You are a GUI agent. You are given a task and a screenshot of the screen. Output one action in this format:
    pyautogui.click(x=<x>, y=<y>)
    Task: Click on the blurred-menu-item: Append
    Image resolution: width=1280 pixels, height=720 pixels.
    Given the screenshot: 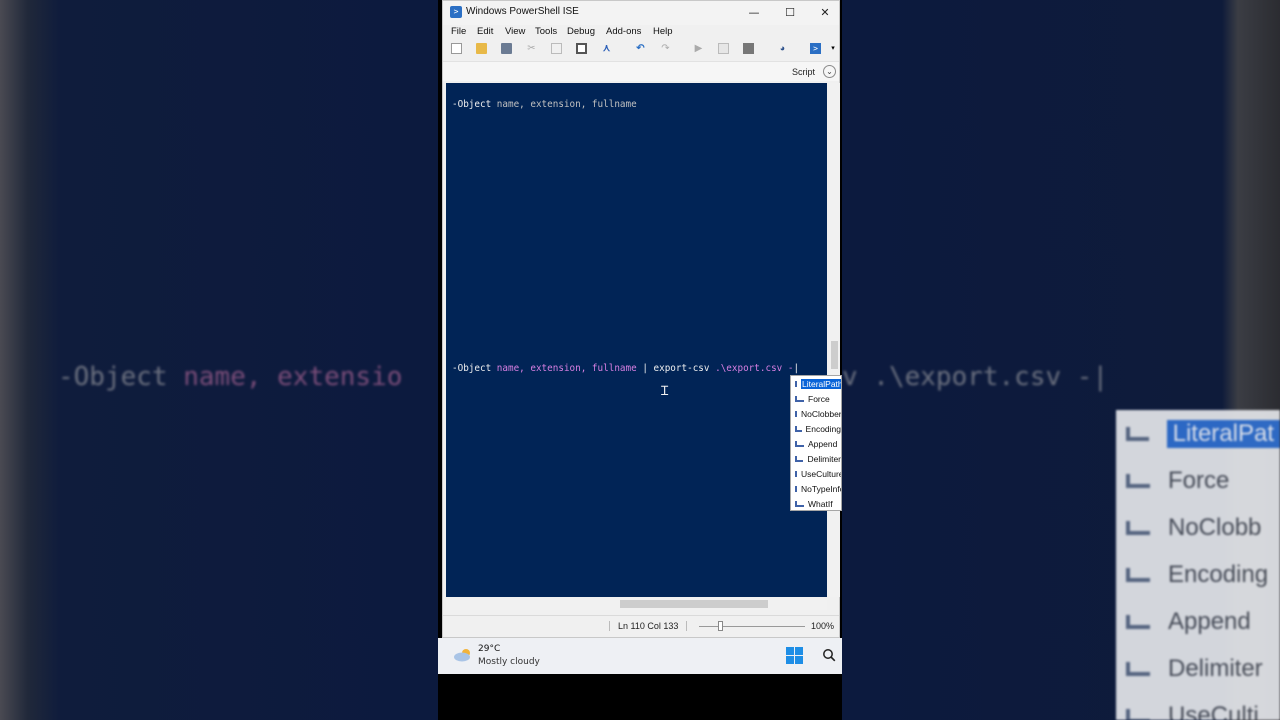 What is the action you would take?
    pyautogui.click(x=1198, y=621)
    